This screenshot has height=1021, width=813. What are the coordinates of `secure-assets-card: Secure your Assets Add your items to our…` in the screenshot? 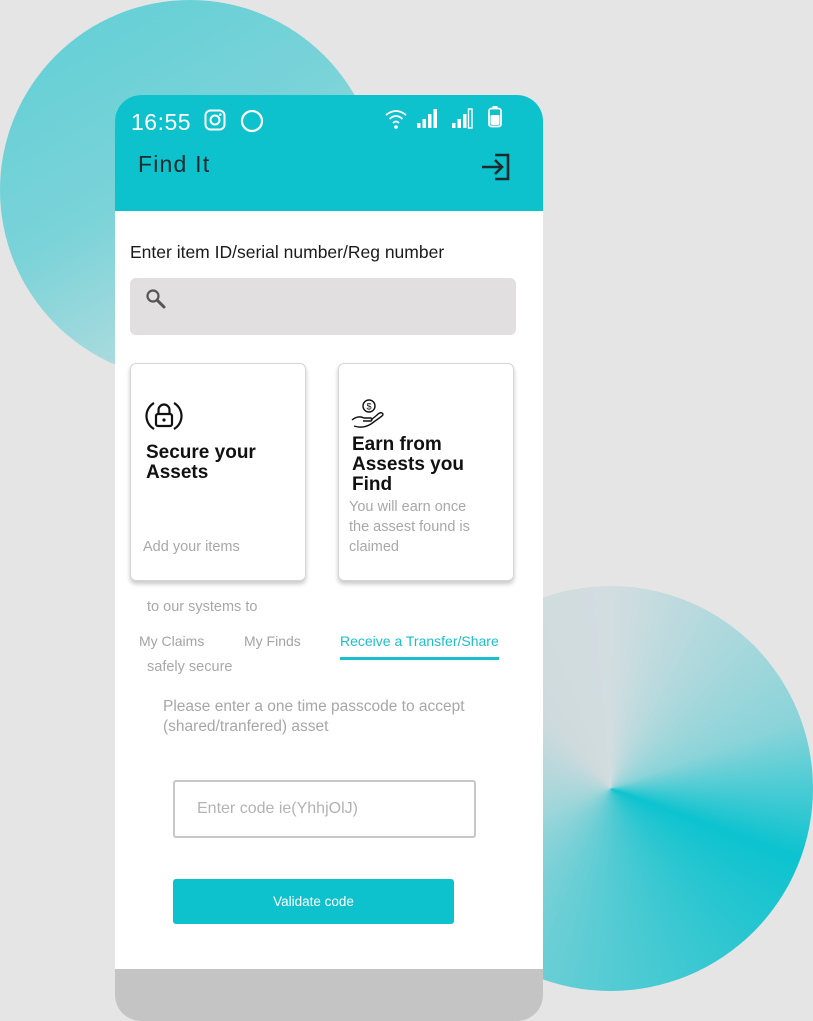 It's located at (218, 519).